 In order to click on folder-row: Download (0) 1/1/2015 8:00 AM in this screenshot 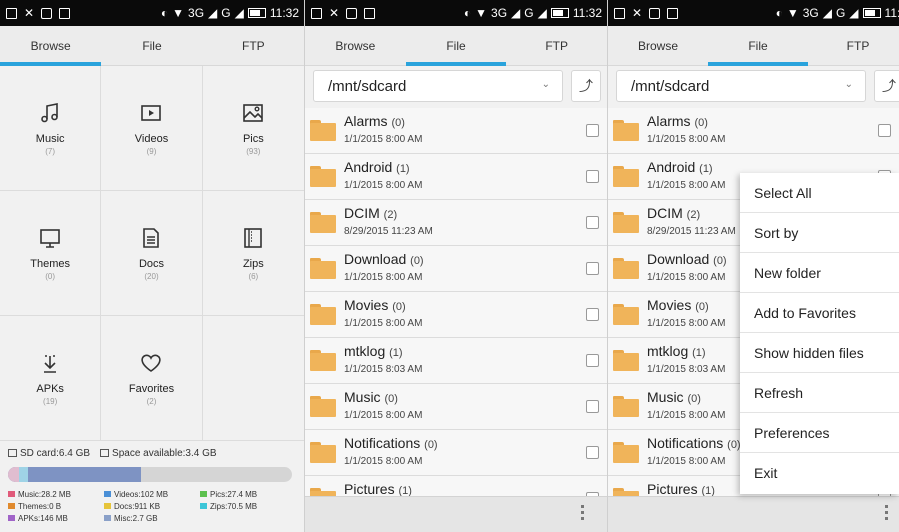, I will do `click(456, 269)`.